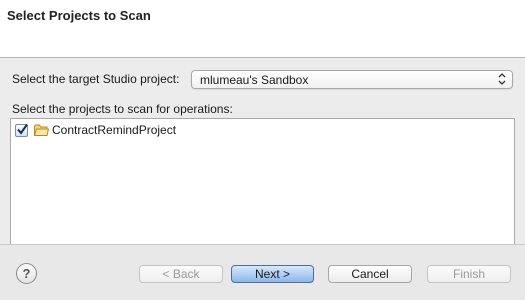 This screenshot has width=525, height=300. What do you see at coordinates (26, 273) in the screenshot?
I see `help-icon: ?` at bounding box center [26, 273].